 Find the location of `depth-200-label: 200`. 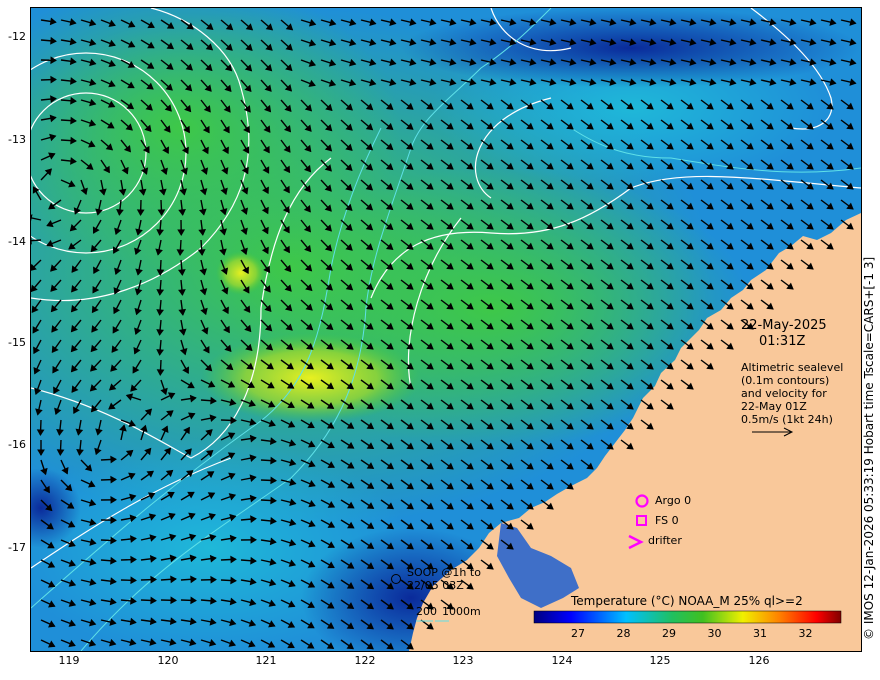

depth-200-label: 200 is located at coordinates (426, 611).